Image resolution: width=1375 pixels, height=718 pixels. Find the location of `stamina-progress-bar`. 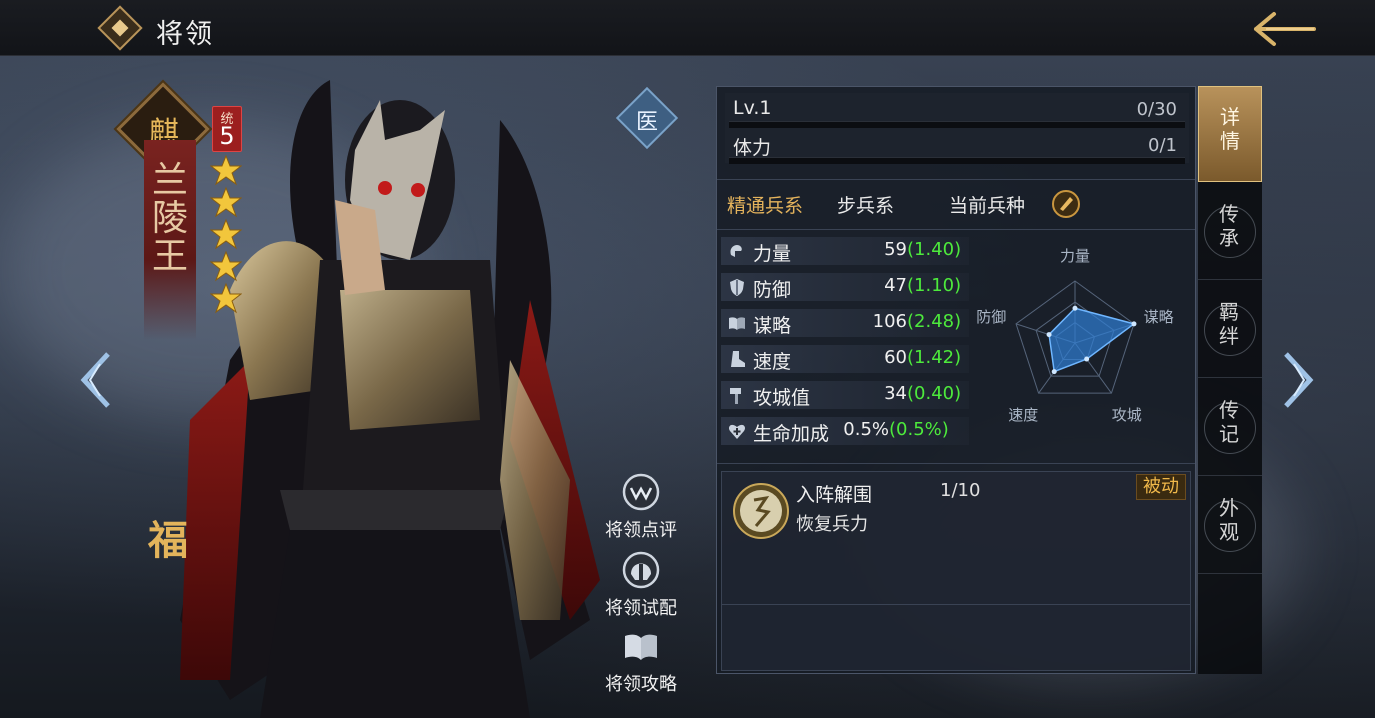

stamina-progress-bar is located at coordinates (957, 160).